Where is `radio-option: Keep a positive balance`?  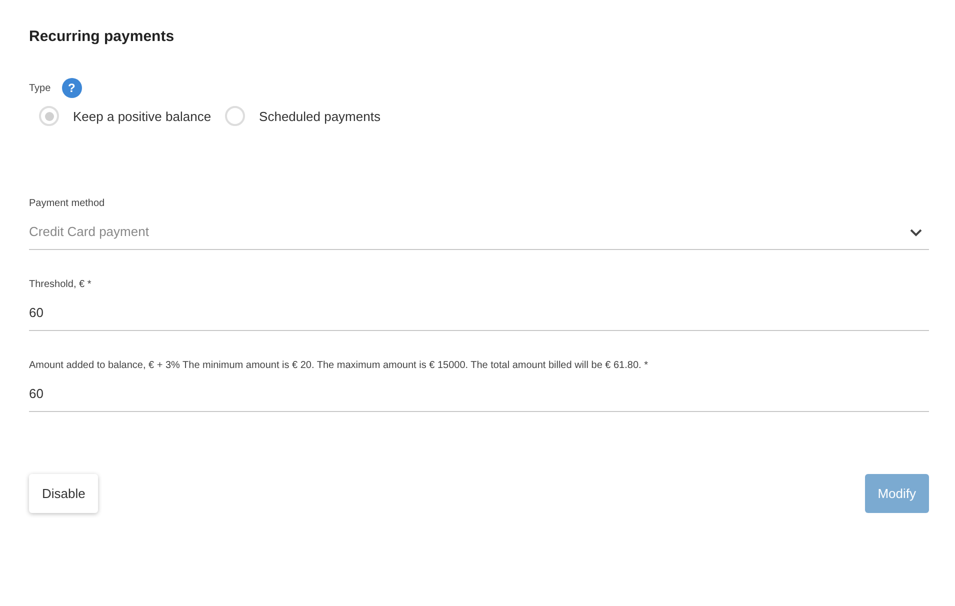 radio-option: Keep a positive balance is located at coordinates (125, 116).